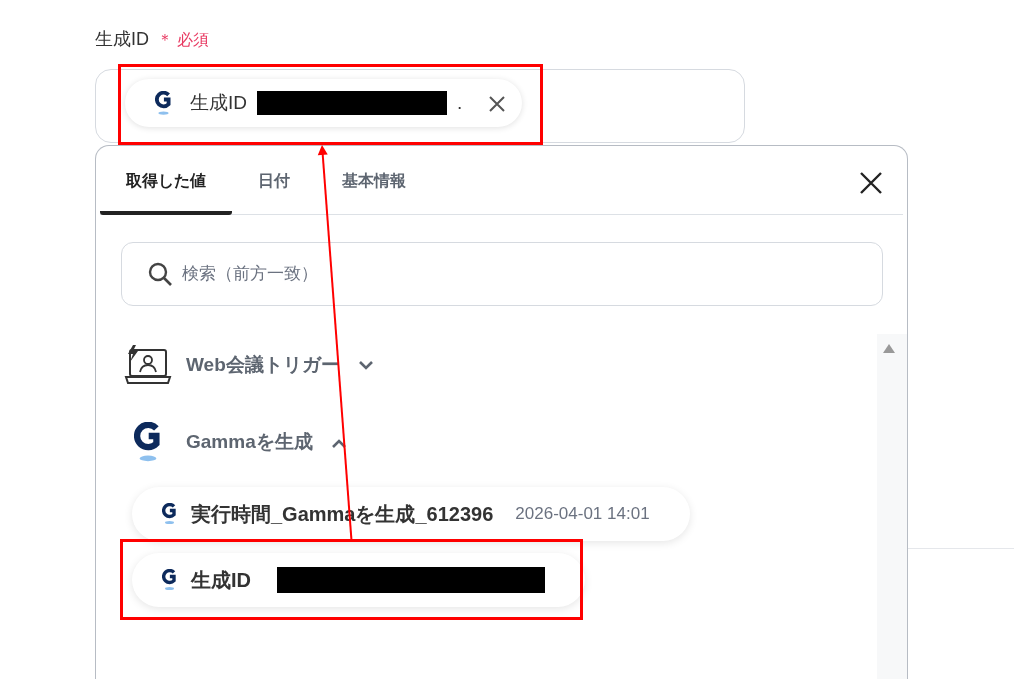 The image size is (1014, 686). Describe the element at coordinates (274, 192) in the screenshot. I see `tab: 日付` at that location.